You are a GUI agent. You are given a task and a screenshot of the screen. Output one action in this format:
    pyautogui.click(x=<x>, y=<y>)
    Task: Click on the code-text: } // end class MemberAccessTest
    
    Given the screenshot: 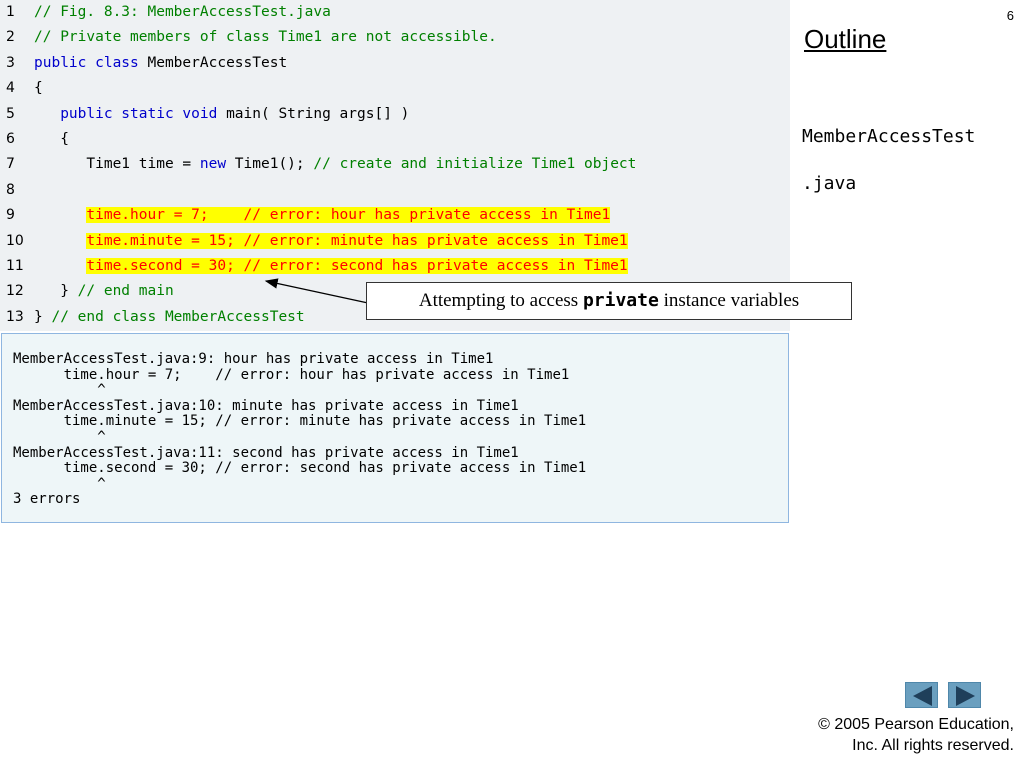 What is the action you would take?
    pyautogui.click(x=169, y=318)
    